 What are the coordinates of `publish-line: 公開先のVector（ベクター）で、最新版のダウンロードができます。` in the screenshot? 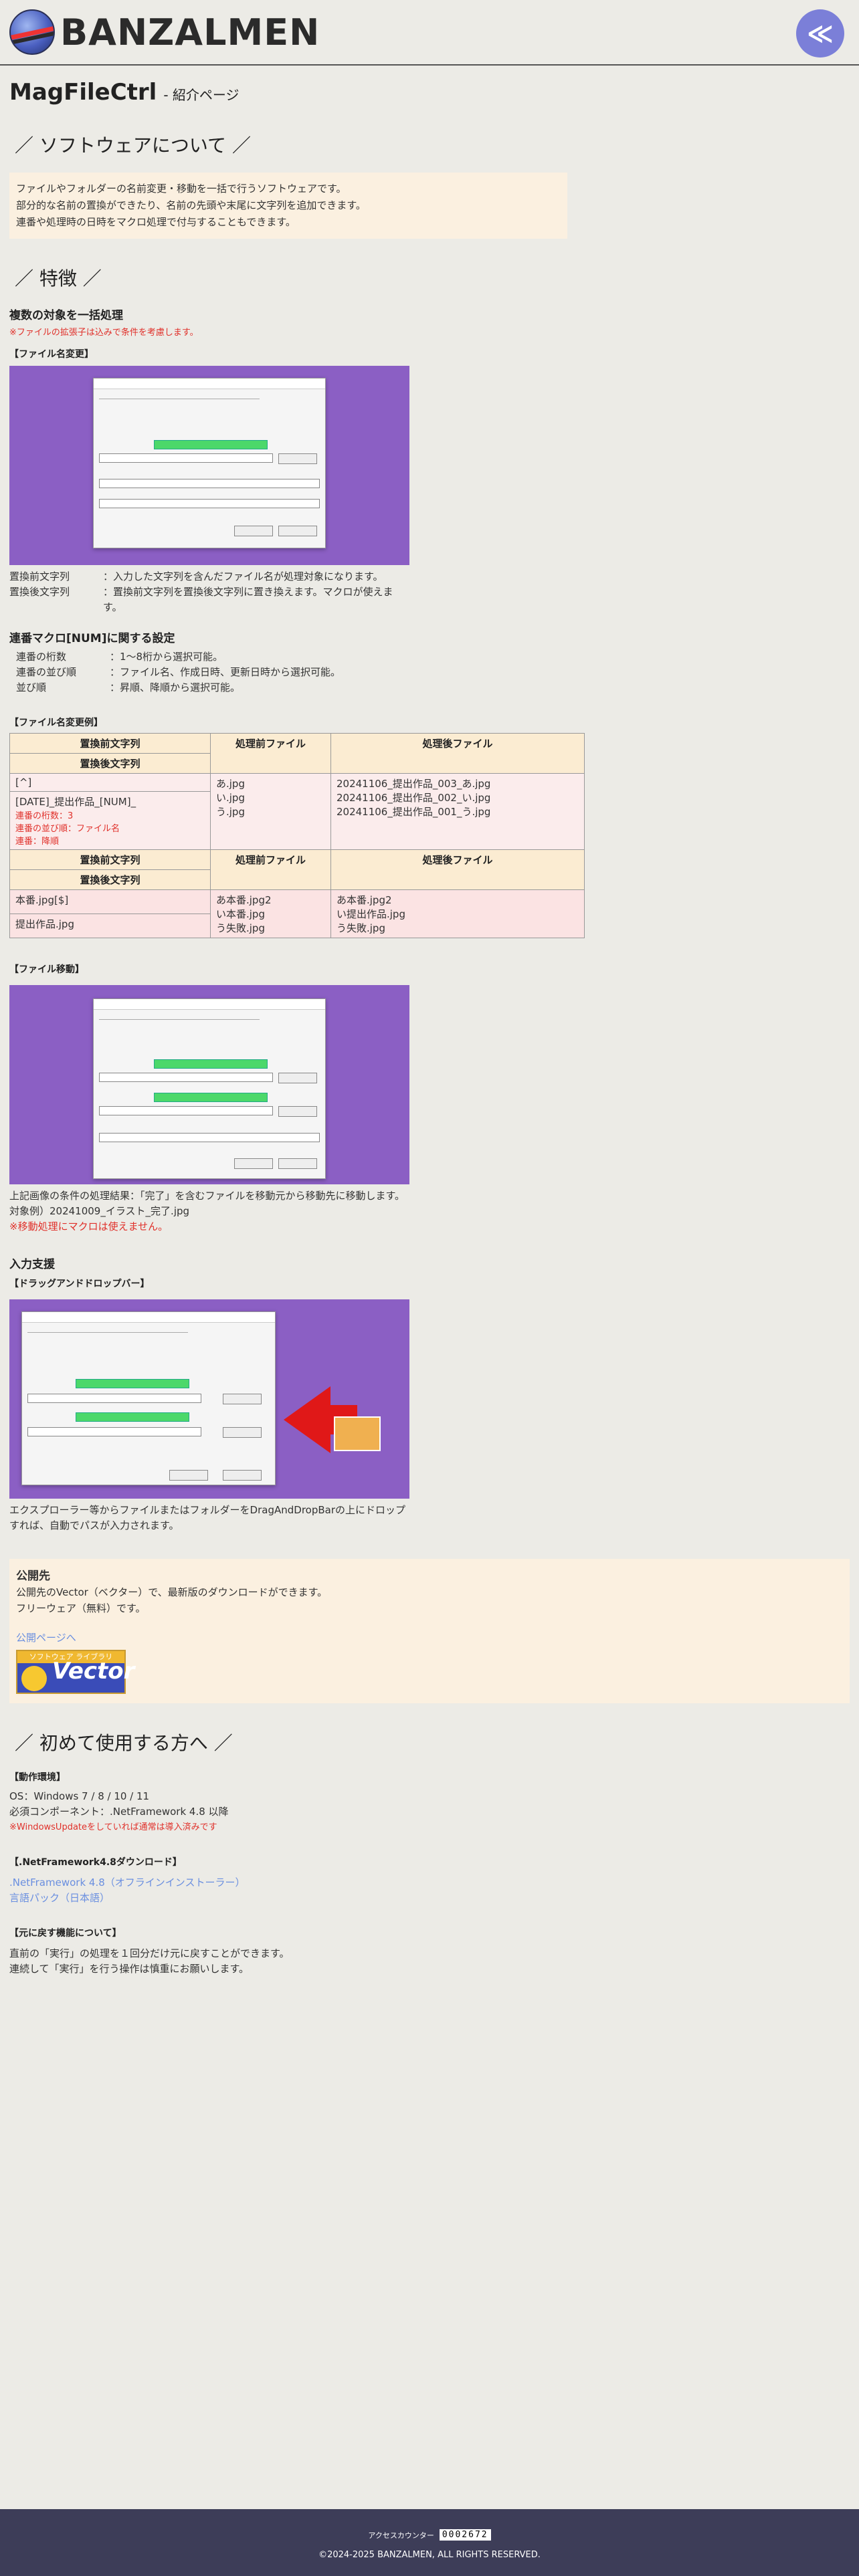 It's located at (172, 1592).